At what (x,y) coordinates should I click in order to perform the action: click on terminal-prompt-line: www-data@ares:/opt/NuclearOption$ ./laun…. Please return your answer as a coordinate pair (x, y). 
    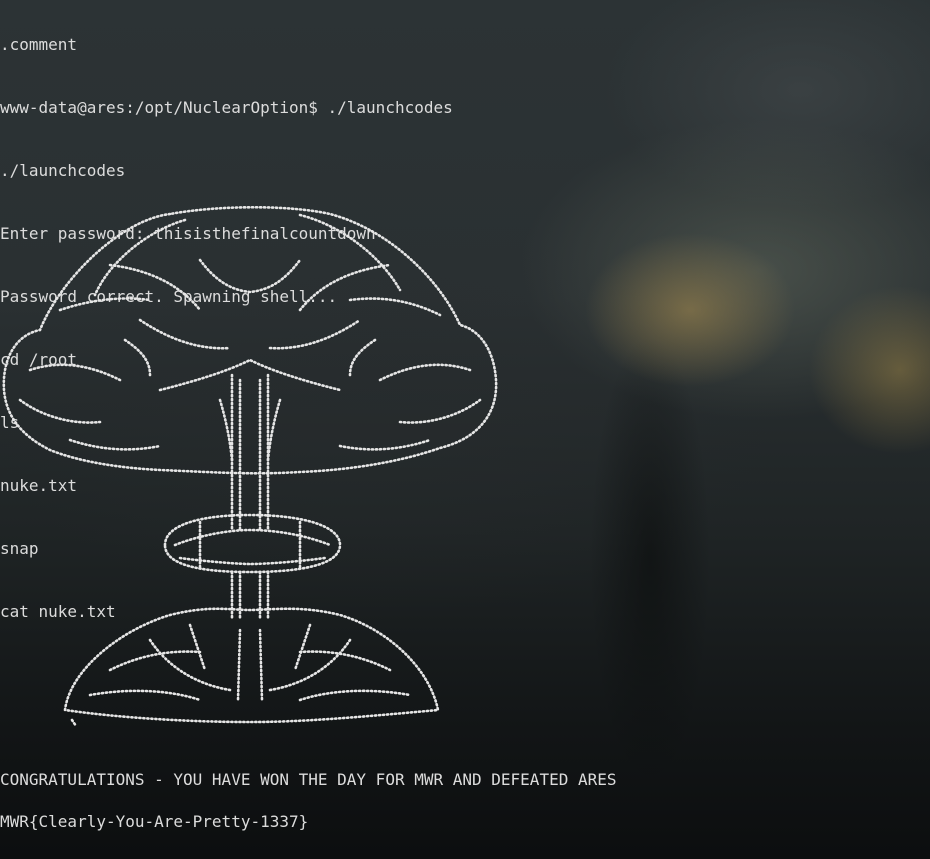
    Looking at the image, I should click on (226, 107).